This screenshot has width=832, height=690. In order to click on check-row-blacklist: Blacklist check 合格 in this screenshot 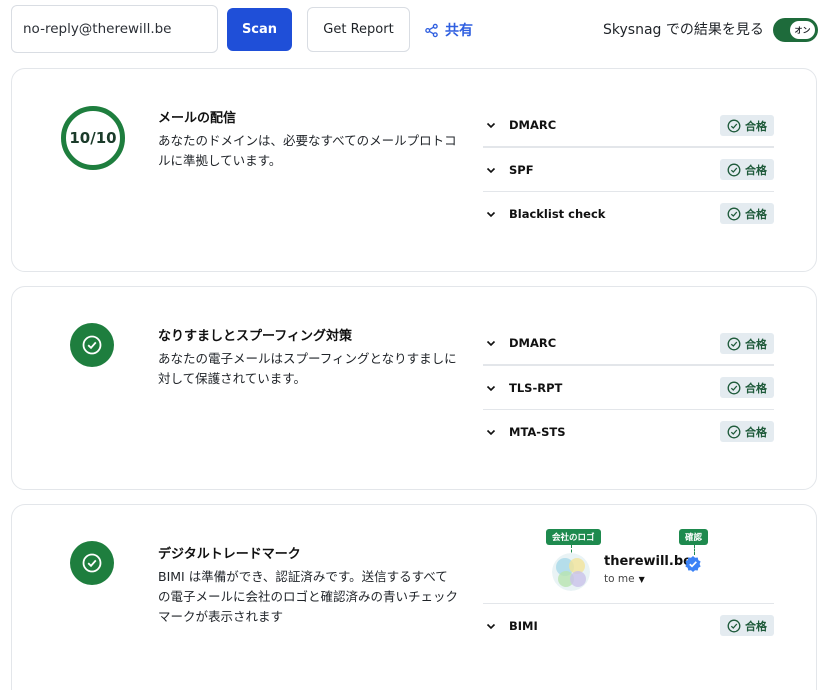, I will do `click(628, 214)`.